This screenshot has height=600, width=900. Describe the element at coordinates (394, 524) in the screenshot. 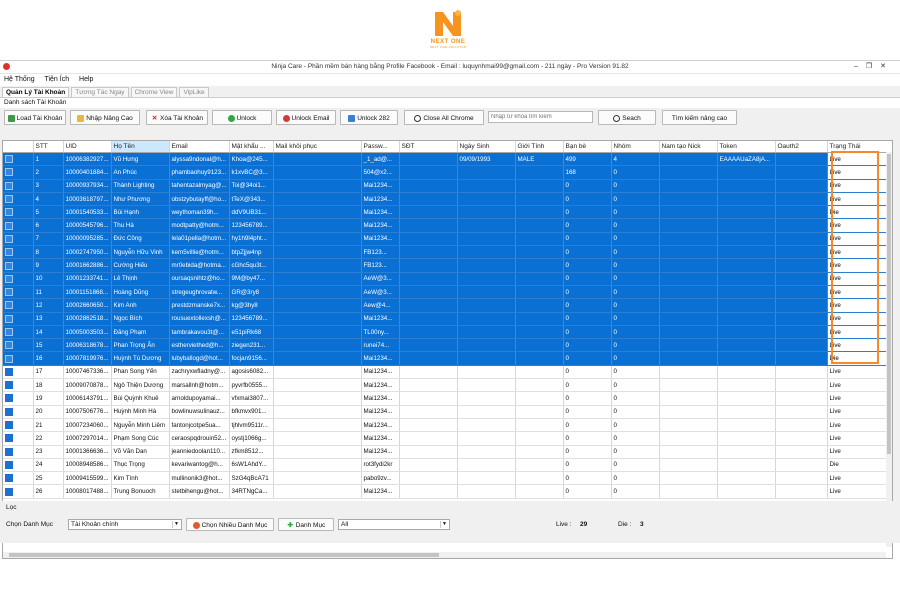

I see `all-select: All ▼` at that location.